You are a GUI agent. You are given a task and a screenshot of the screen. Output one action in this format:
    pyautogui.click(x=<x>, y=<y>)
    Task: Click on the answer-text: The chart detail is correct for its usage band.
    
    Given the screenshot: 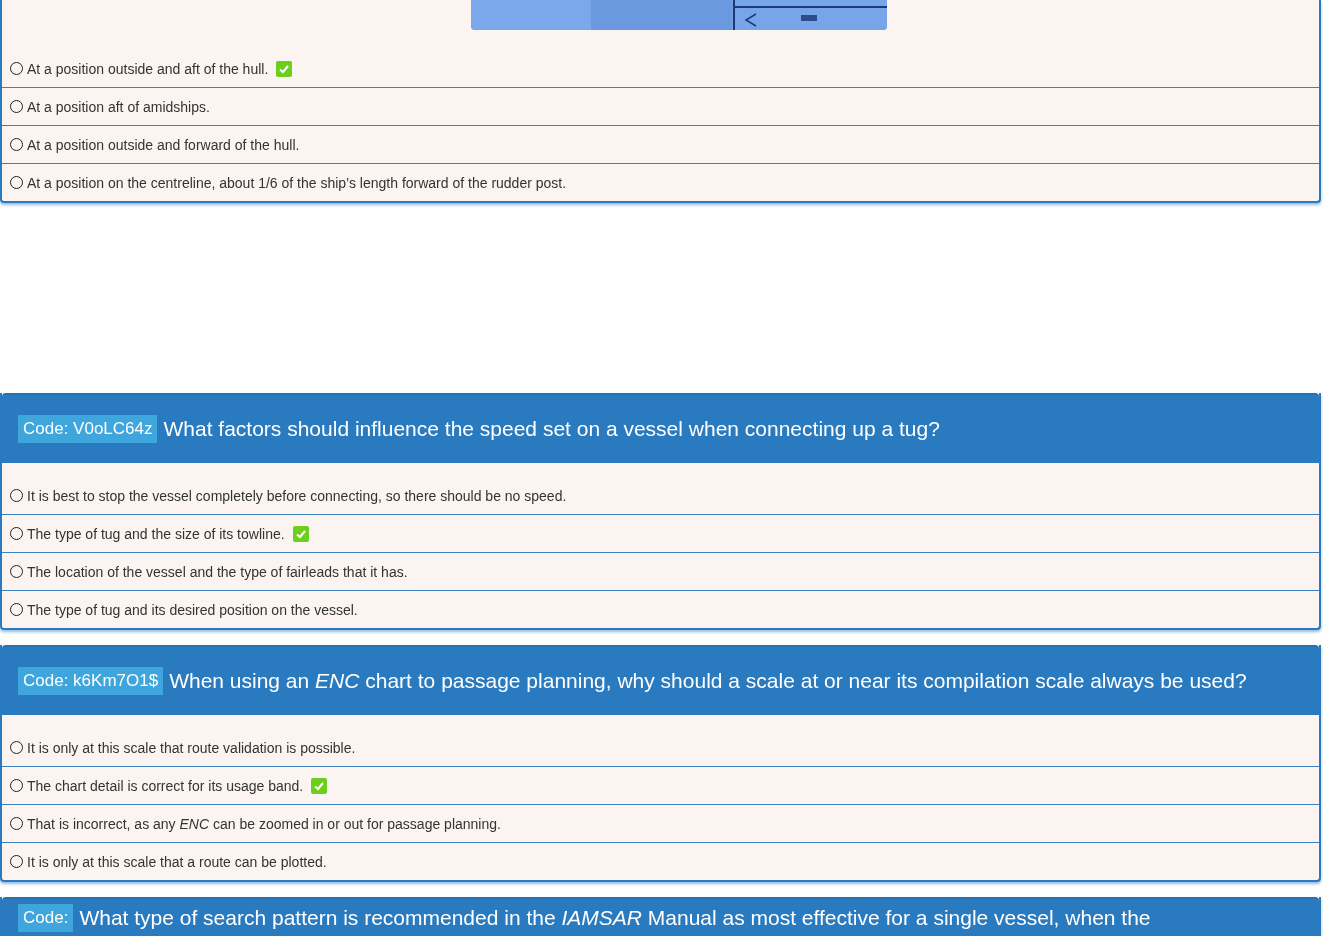 What is the action you would take?
    pyautogui.click(x=165, y=785)
    